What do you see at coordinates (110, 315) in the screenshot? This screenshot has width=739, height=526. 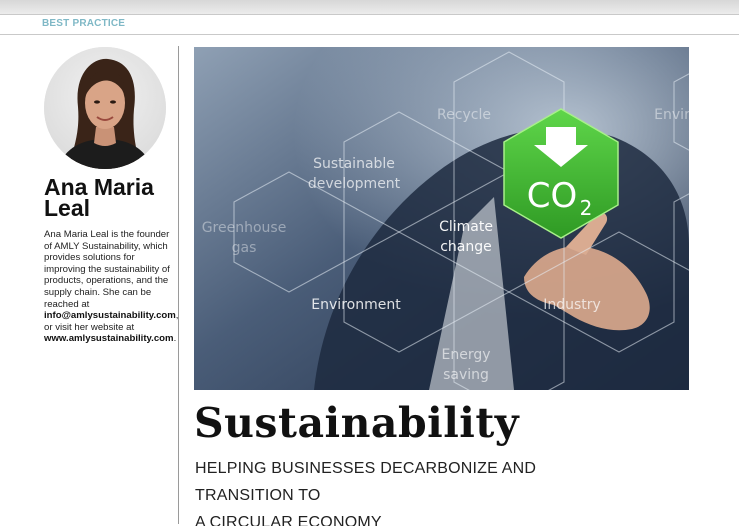 I see `author-email-link: info@amlysustainability.com` at bounding box center [110, 315].